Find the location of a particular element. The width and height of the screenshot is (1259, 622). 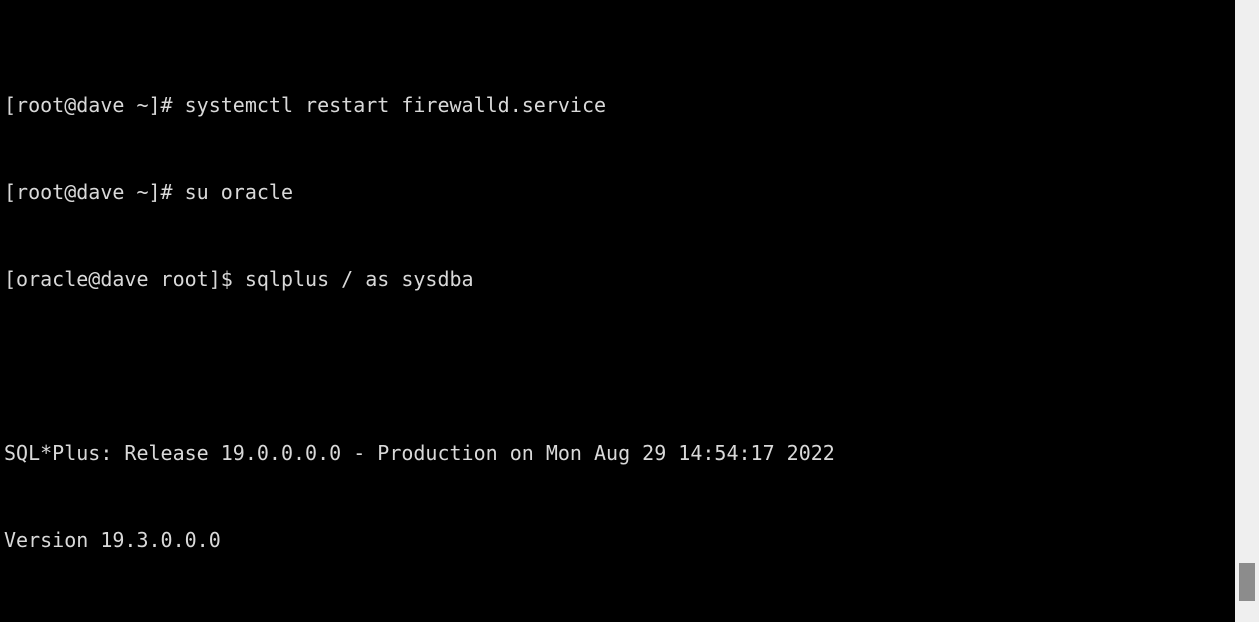

vertical-scrollbar-thumb is located at coordinates (1247, 582).